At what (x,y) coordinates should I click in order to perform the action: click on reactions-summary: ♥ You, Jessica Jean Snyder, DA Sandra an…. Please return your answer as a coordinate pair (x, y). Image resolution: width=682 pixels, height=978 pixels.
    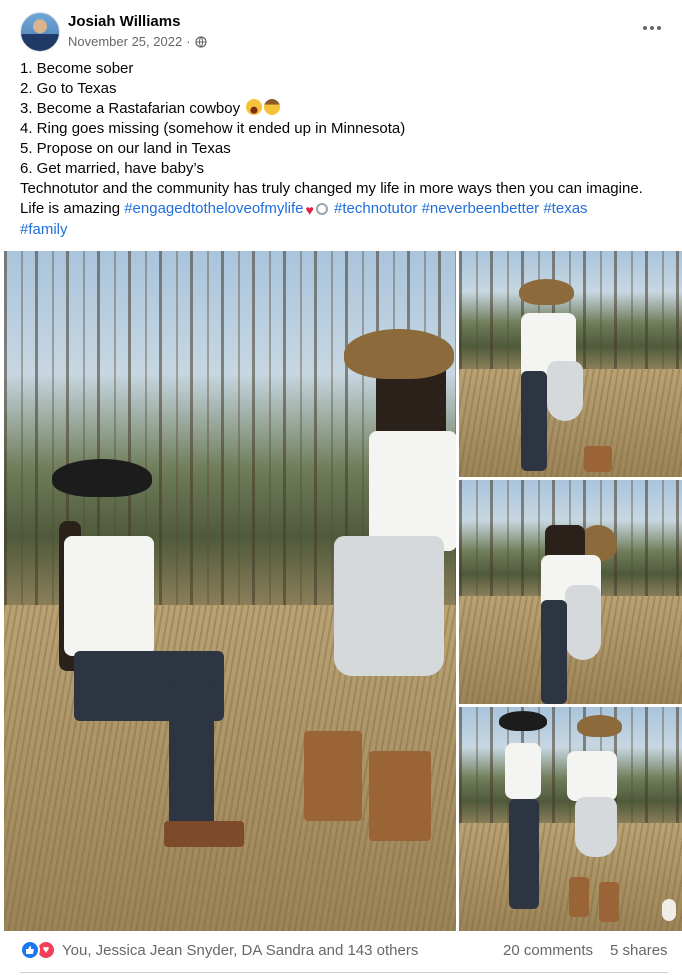
    Looking at the image, I should click on (219, 950).